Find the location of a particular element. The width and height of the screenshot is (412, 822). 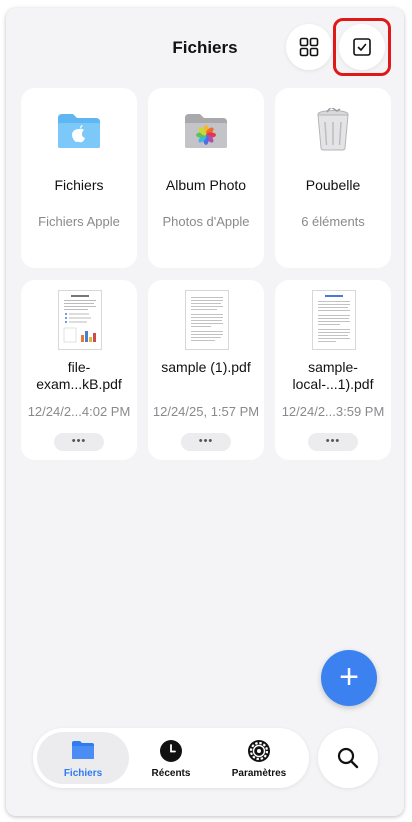

tab-recents: Récents is located at coordinates (171, 758).